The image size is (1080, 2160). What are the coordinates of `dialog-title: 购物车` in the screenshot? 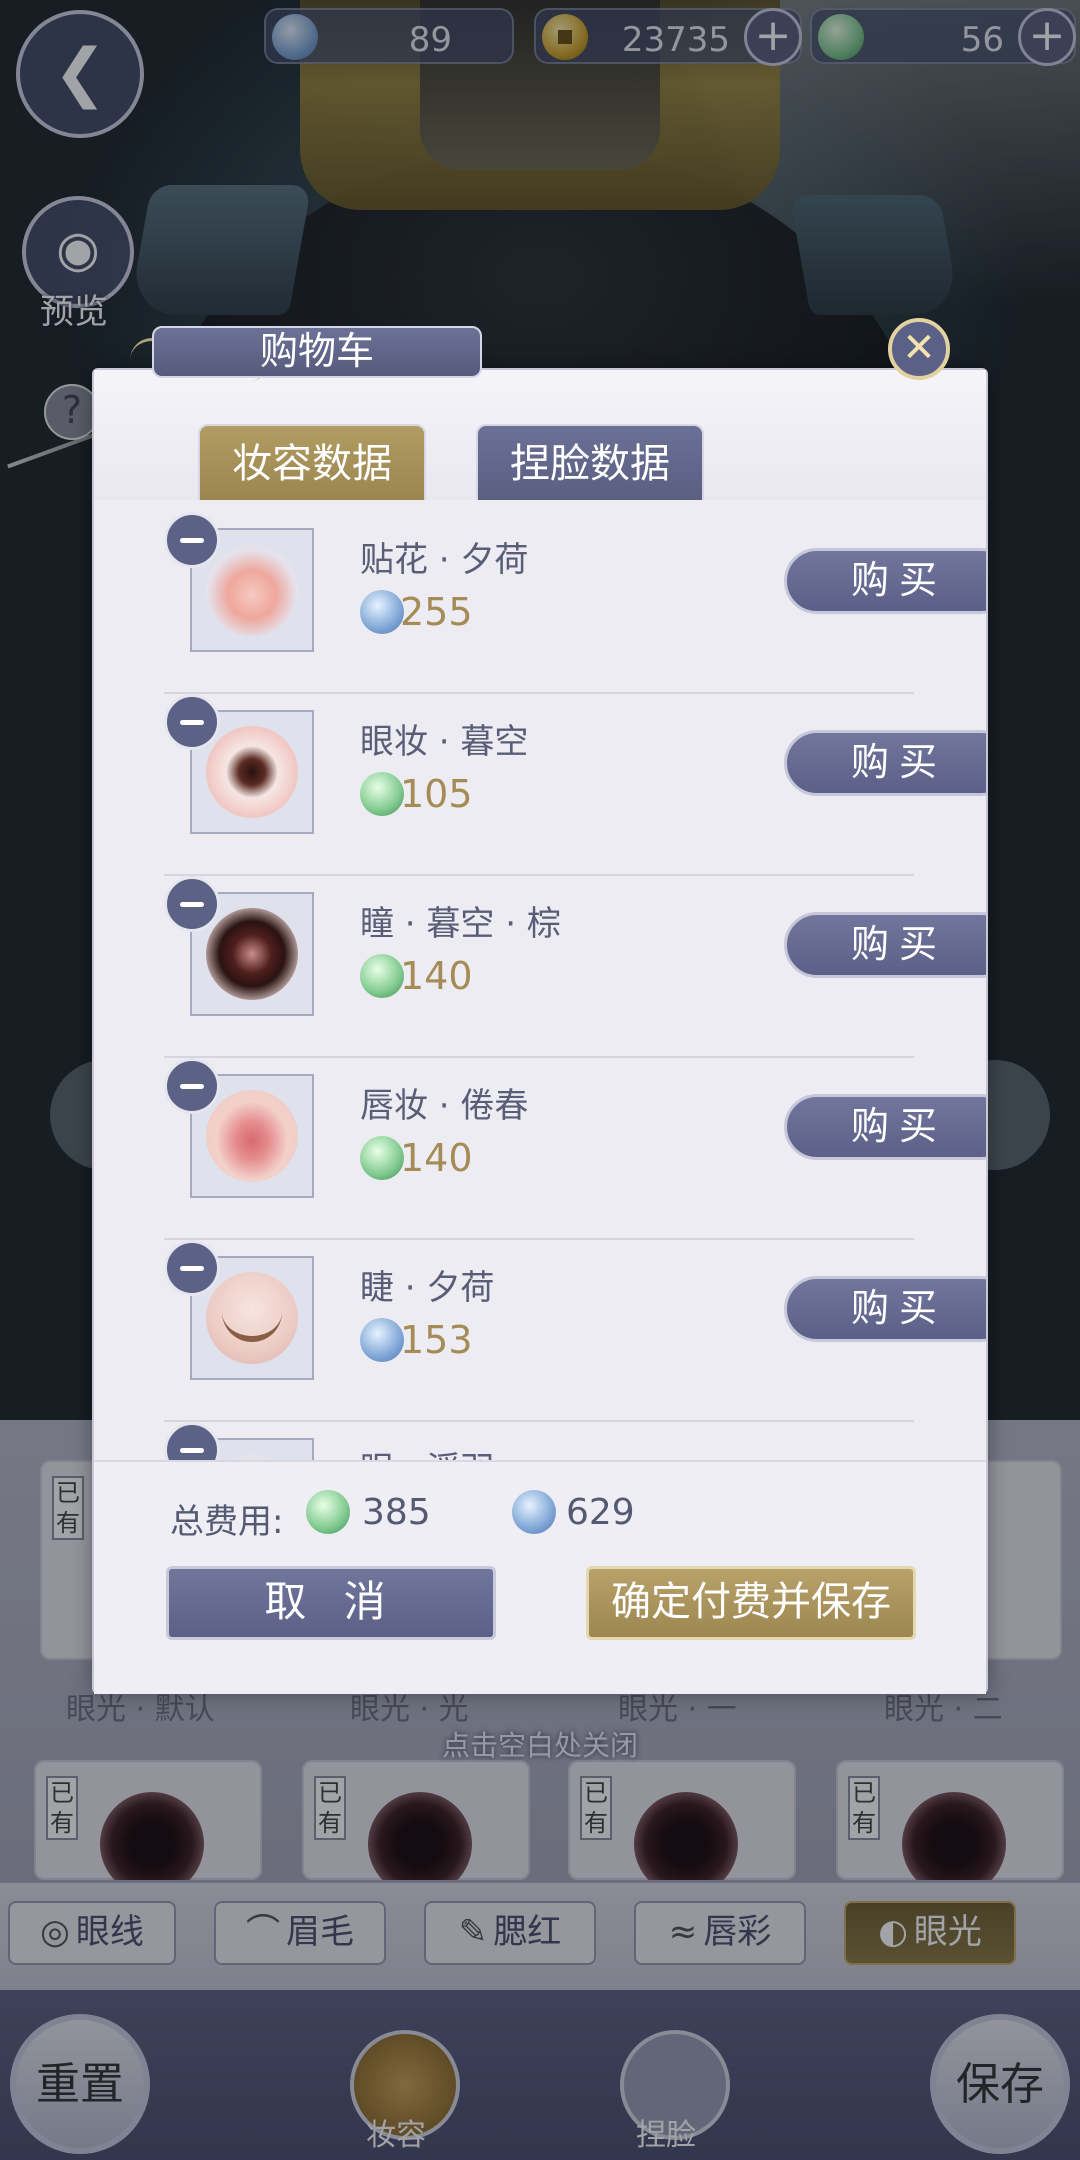 It's located at (317, 352).